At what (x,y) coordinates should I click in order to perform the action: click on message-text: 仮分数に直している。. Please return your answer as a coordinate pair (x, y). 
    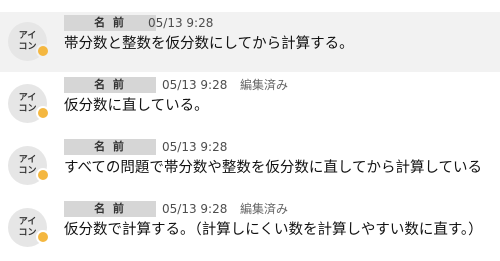
    Looking at the image, I should click on (136, 106).